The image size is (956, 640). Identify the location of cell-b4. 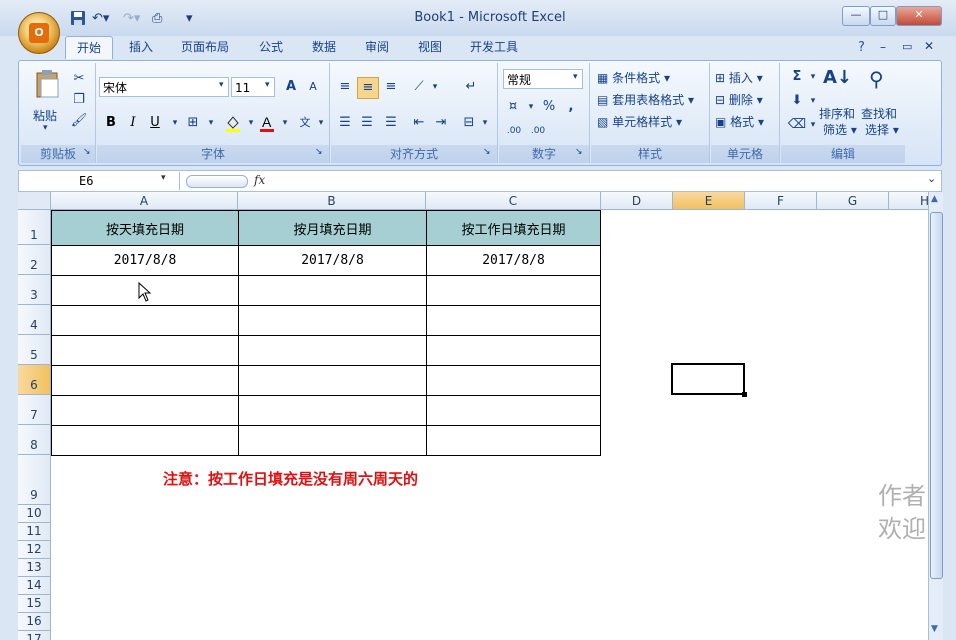
(332, 320).